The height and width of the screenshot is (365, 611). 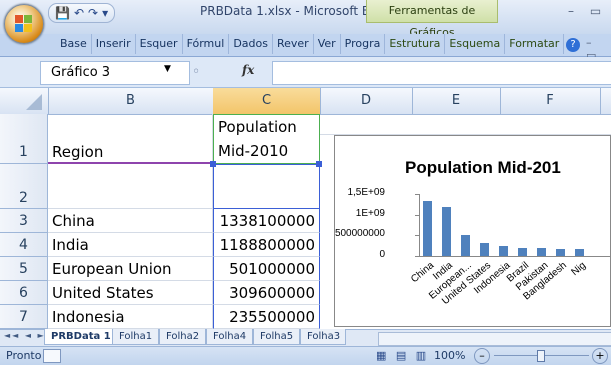 What do you see at coordinates (131, 163) in the screenshot?
I see `range-highlight-purple` at bounding box center [131, 163].